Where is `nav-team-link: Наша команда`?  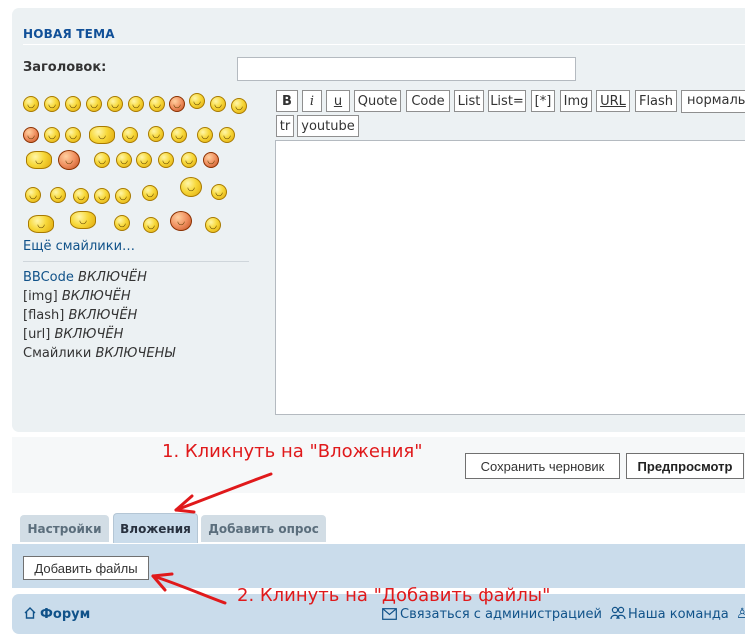 nav-team-link: Наша команда is located at coordinates (678, 614).